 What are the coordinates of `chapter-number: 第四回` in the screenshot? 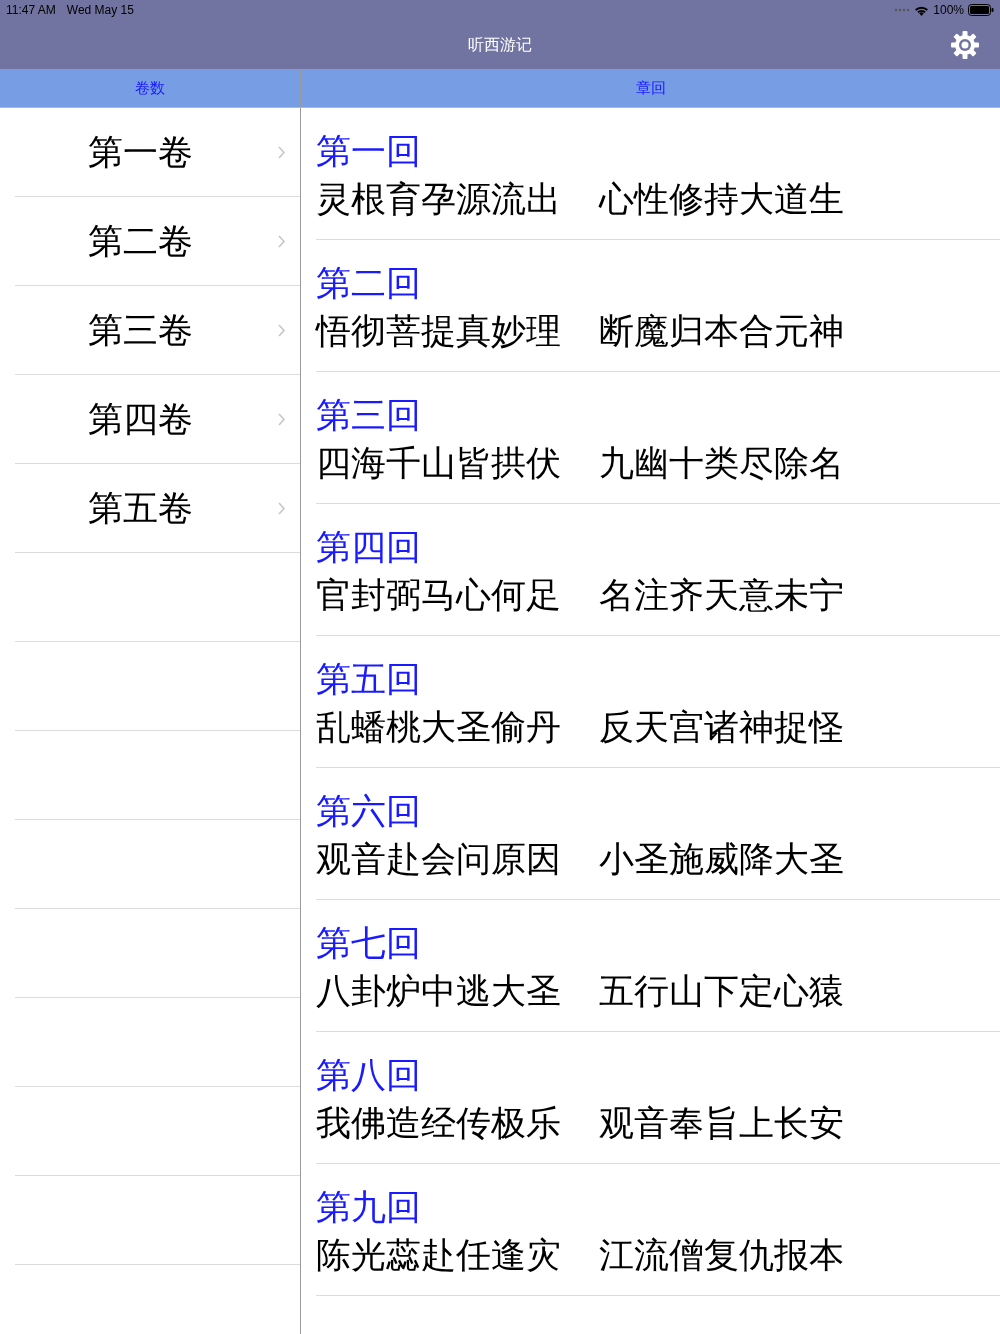 It's located at (369, 546).